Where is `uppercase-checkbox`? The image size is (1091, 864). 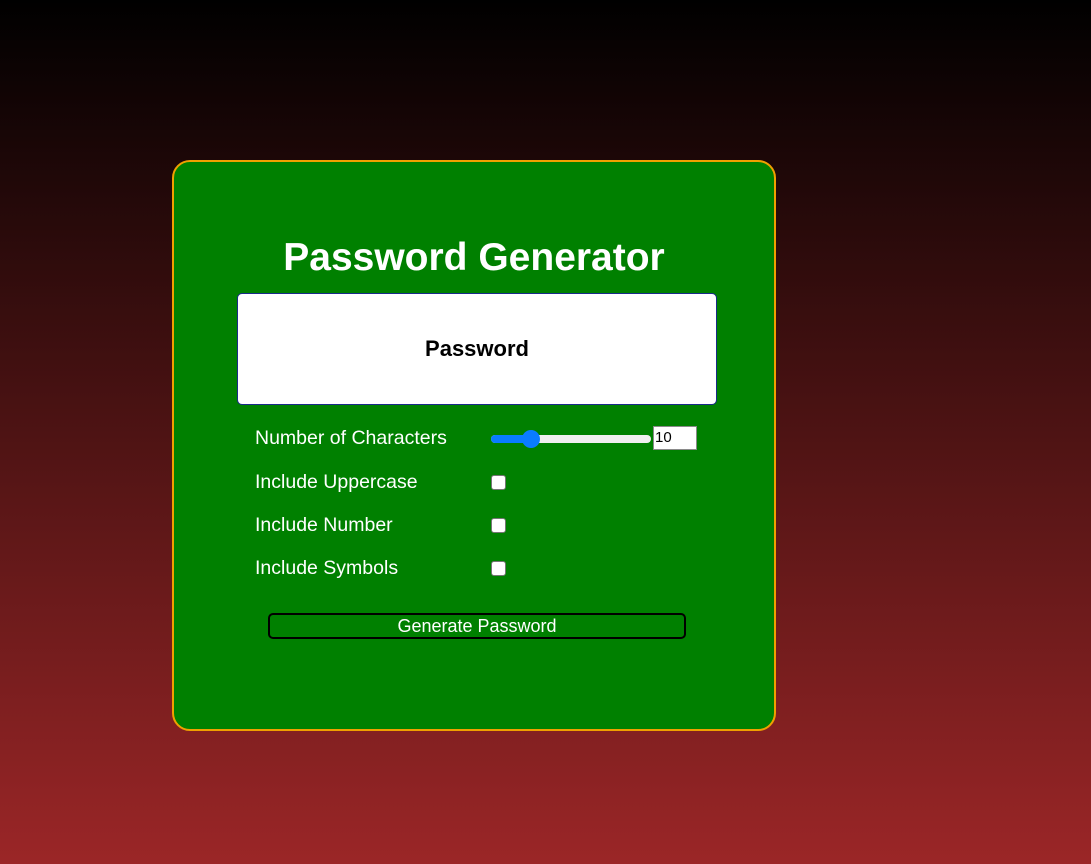
uppercase-checkbox is located at coordinates (498, 482).